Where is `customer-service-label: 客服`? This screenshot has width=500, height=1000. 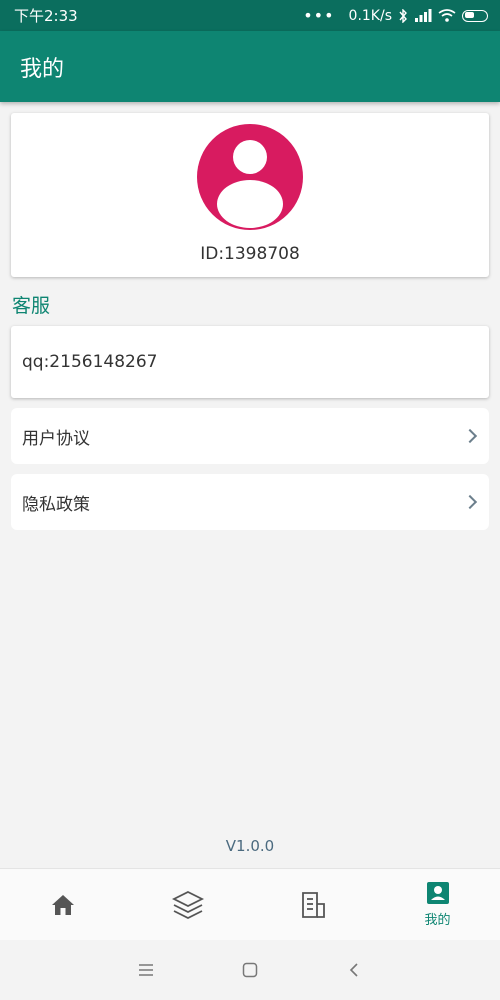 customer-service-label: 客服 is located at coordinates (31, 306).